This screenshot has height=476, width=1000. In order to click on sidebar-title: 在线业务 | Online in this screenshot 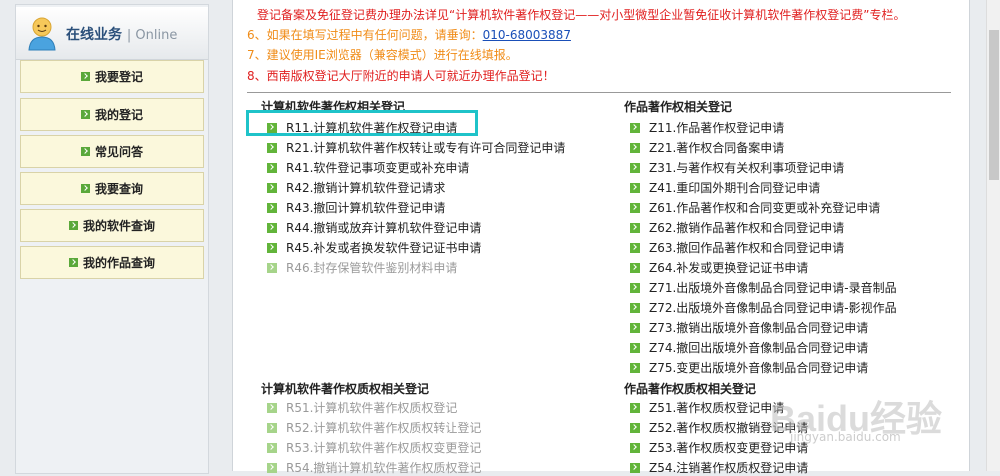, I will do `click(121, 34)`.